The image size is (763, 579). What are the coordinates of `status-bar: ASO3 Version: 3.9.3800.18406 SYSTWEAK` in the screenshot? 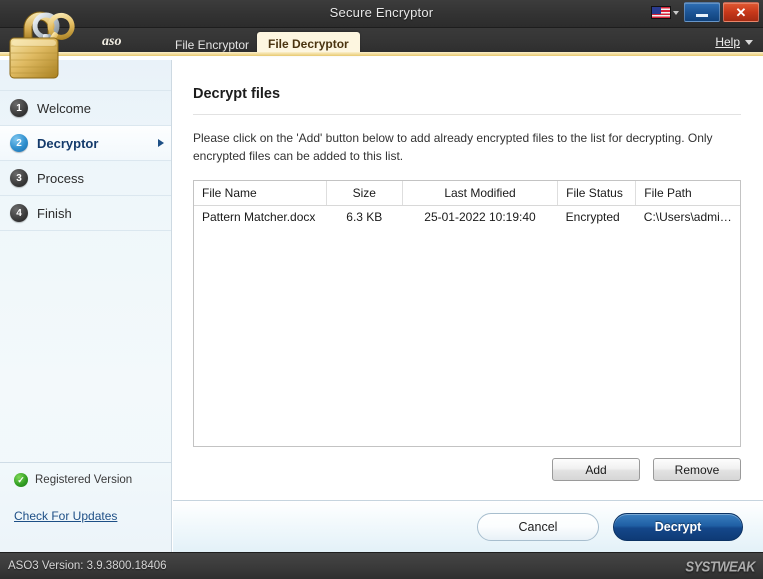 It's located at (381, 565).